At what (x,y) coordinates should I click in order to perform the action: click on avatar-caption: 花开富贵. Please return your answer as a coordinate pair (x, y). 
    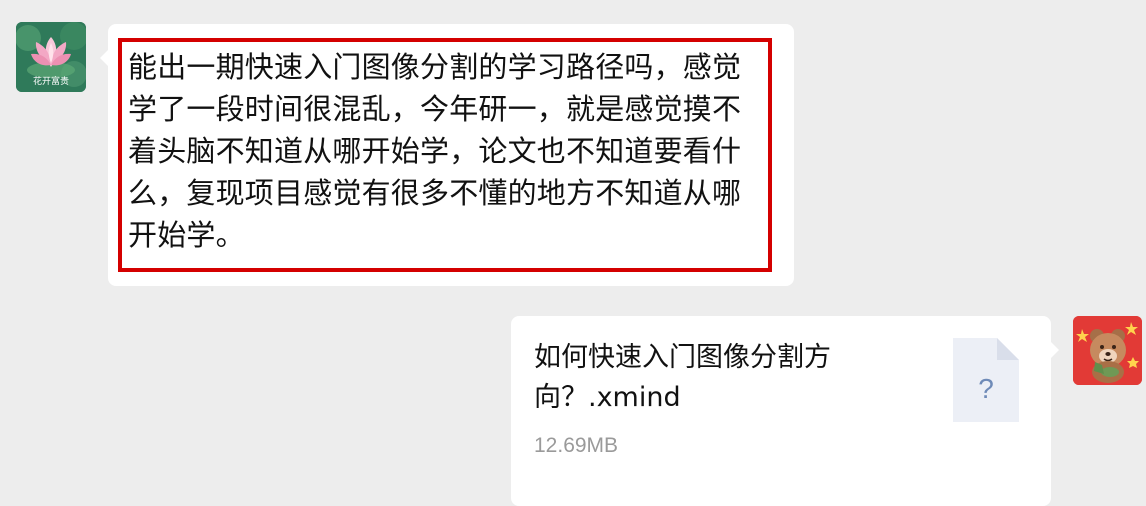
    Looking at the image, I should click on (50, 82).